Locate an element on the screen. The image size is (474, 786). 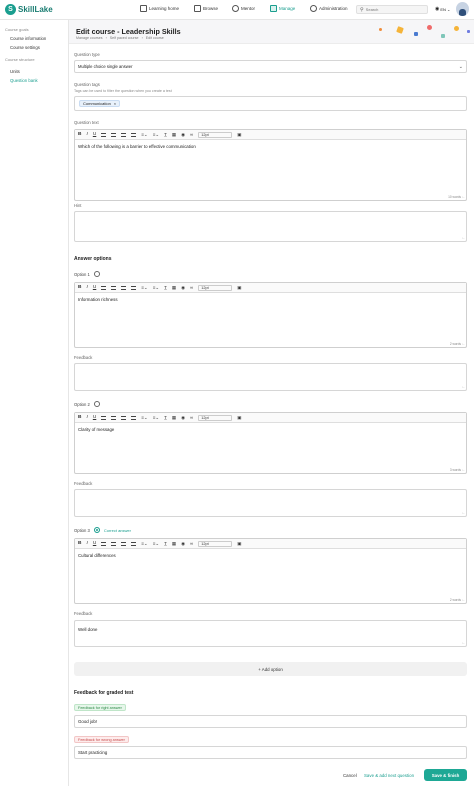
wrong-answer-feedback-input: Start practicing is located at coordinates (270, 752).